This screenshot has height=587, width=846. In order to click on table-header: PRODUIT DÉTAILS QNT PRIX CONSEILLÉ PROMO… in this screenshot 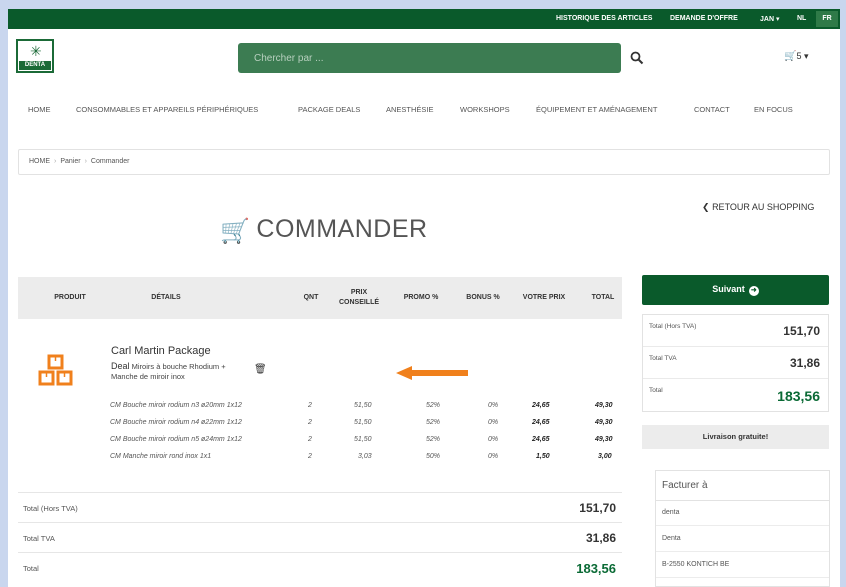, I will do `click(320, 298)`.